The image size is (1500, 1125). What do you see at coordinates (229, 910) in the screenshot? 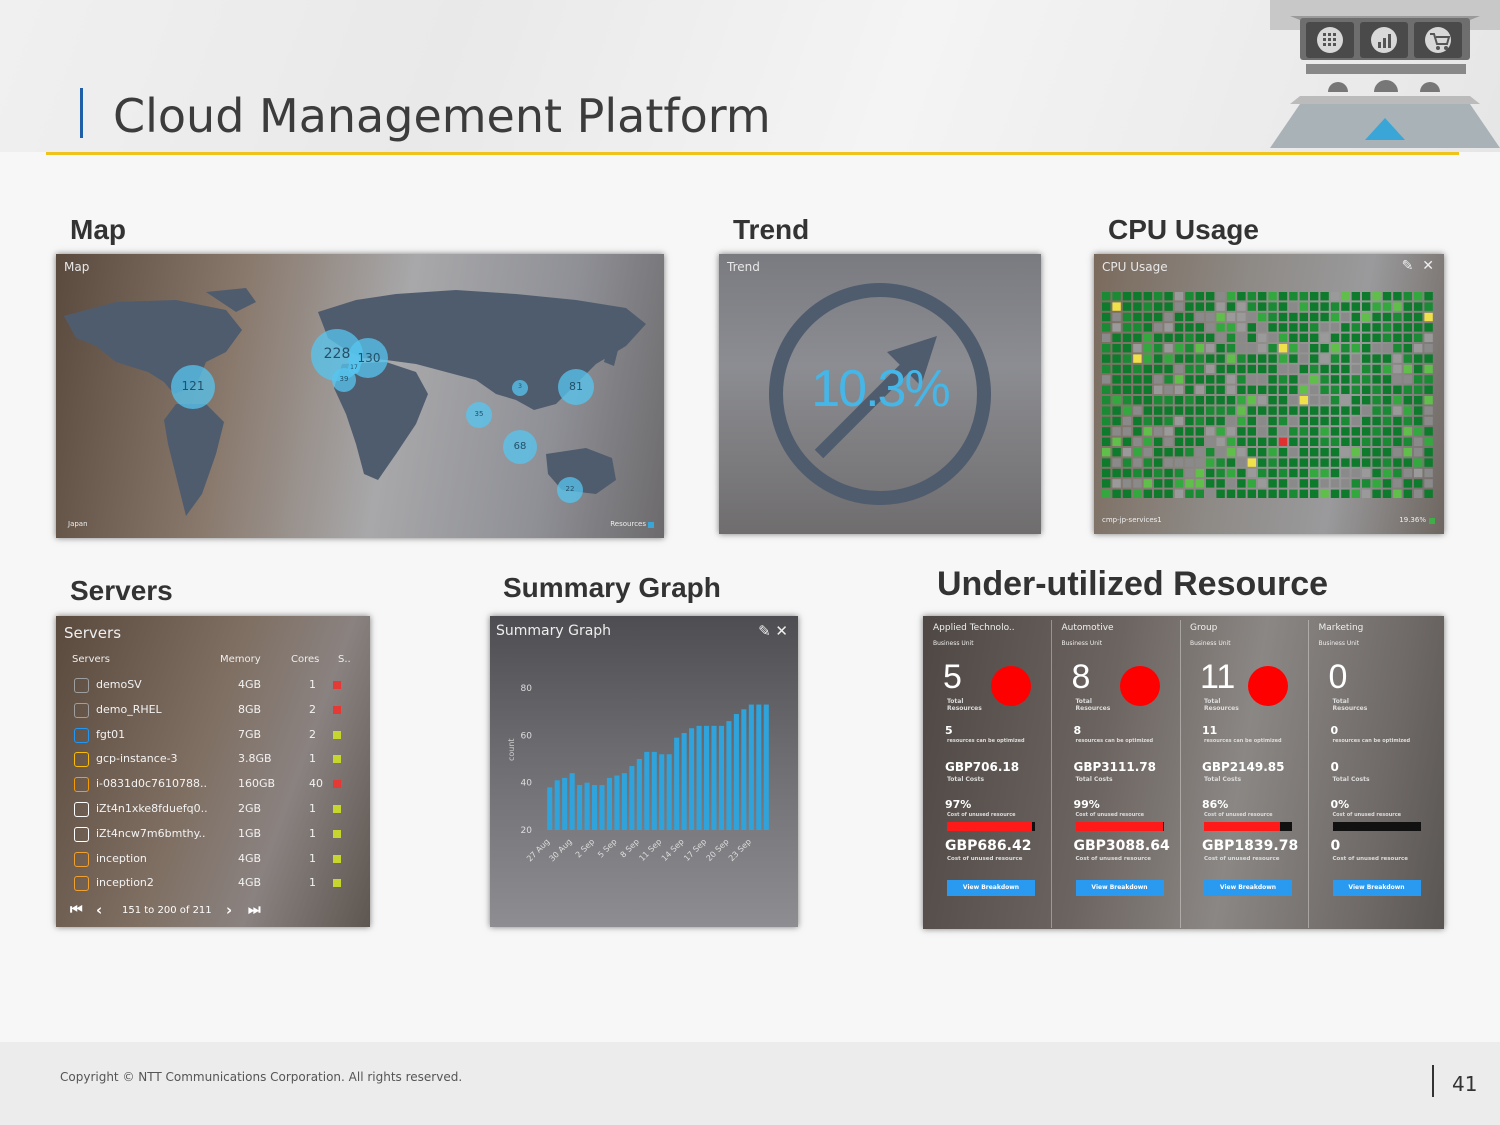
I see `next-page-icon: ›` at bounding box center [229, 910].